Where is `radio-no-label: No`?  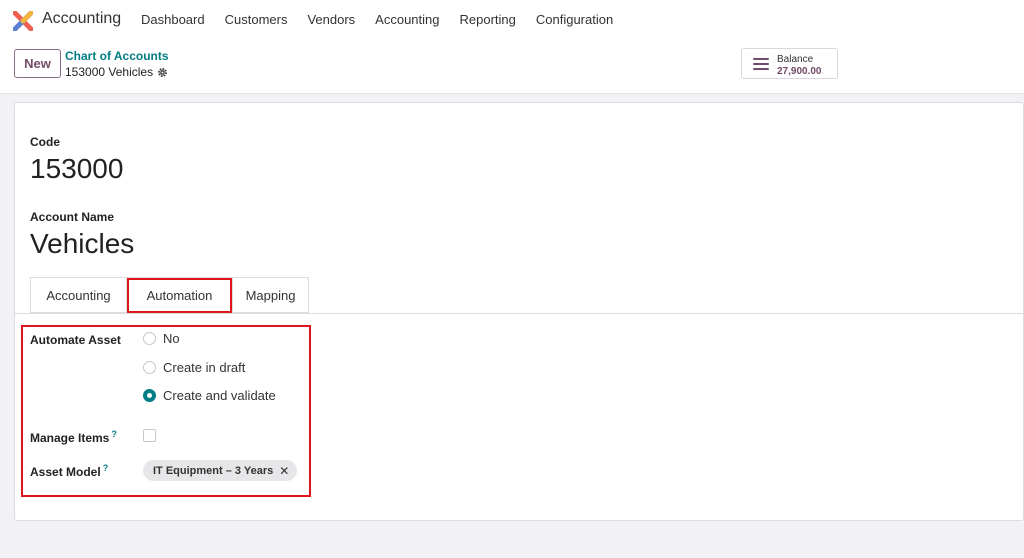
radio-no-label: No is located at coordinates (171, 338).